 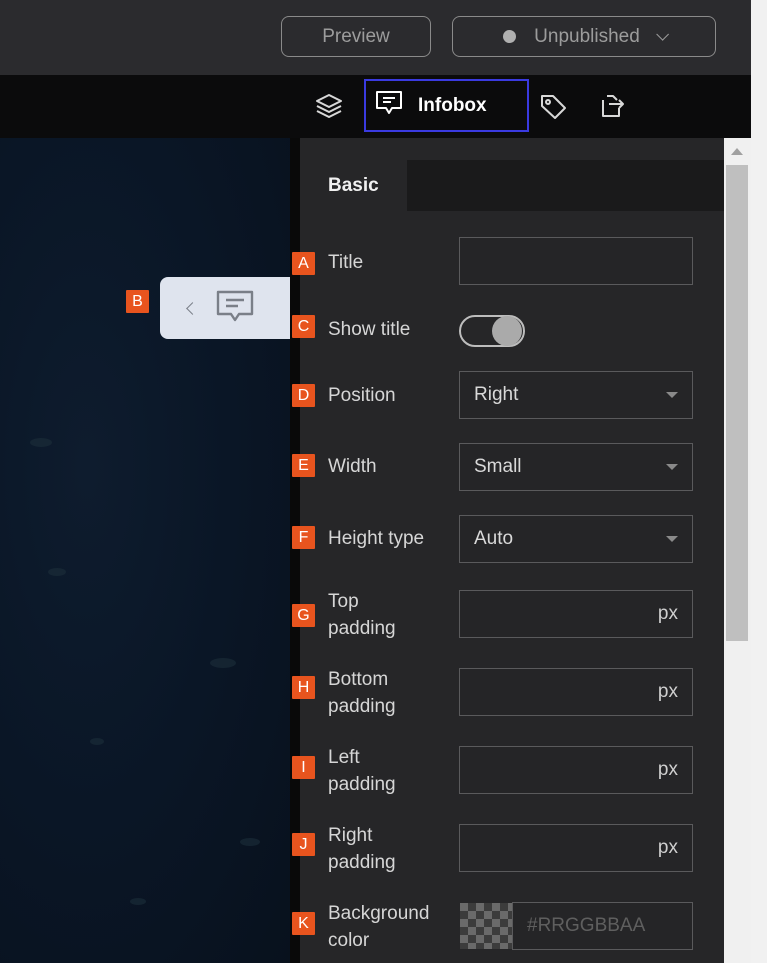 What do you see at coordinates (362, 395) in the screenshot?
I see `position-label: Position` at bounding box center [362, 395].